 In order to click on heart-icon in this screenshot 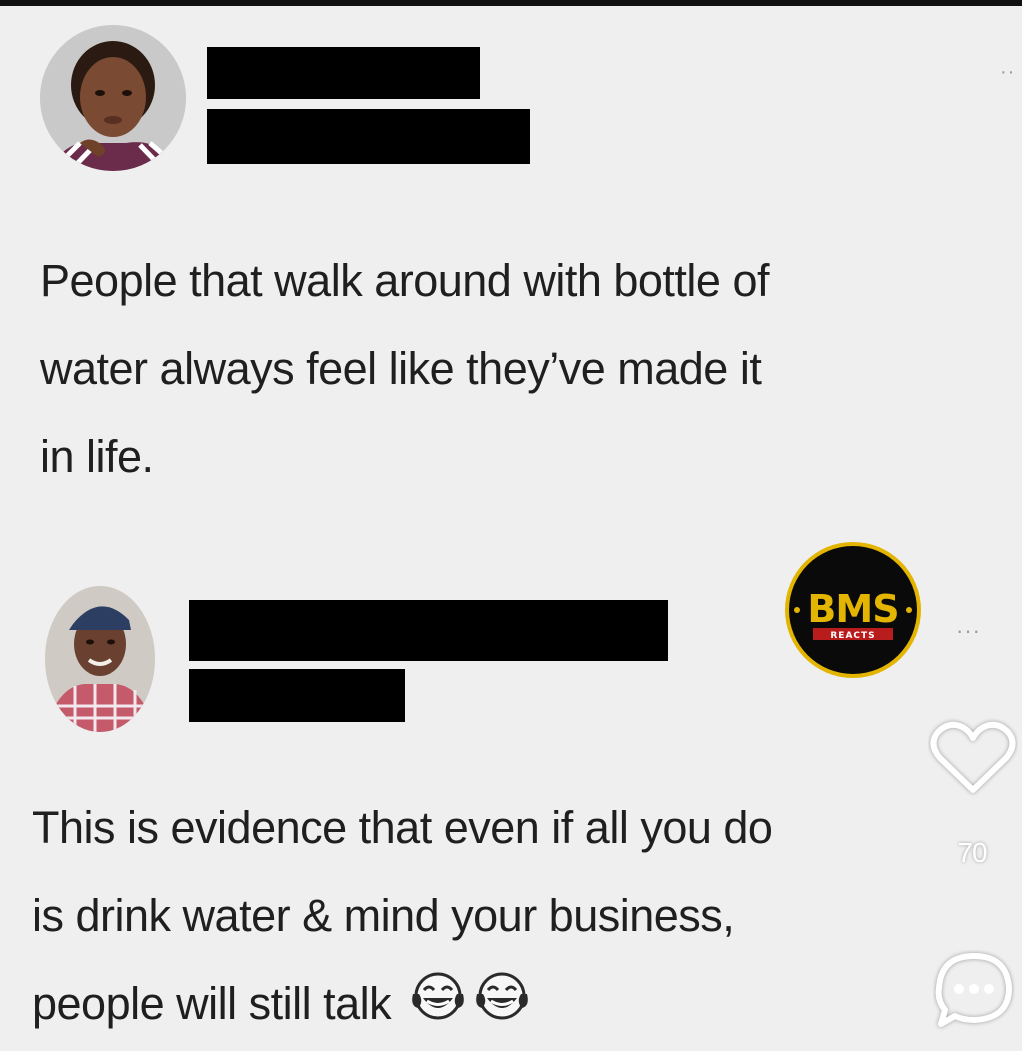, I will do `click(973, 758)`.